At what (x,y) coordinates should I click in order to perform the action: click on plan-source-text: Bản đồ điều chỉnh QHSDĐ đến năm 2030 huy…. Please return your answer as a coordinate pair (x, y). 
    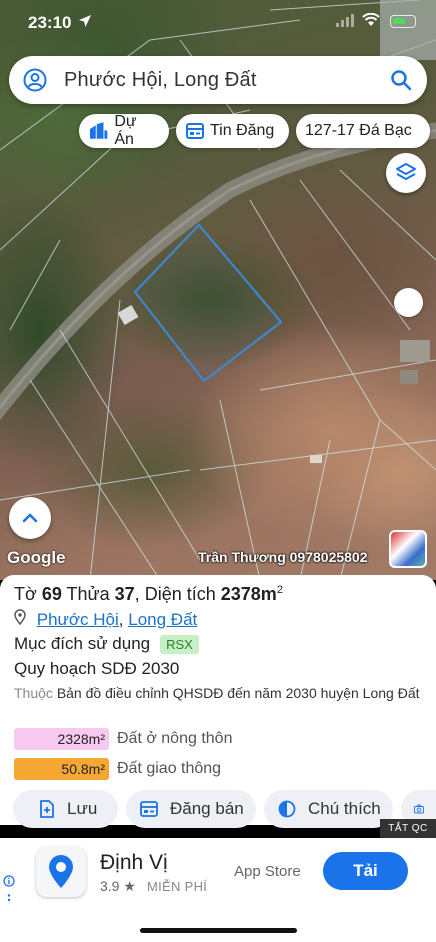
    Looking at the image, I should click on (238, 693).